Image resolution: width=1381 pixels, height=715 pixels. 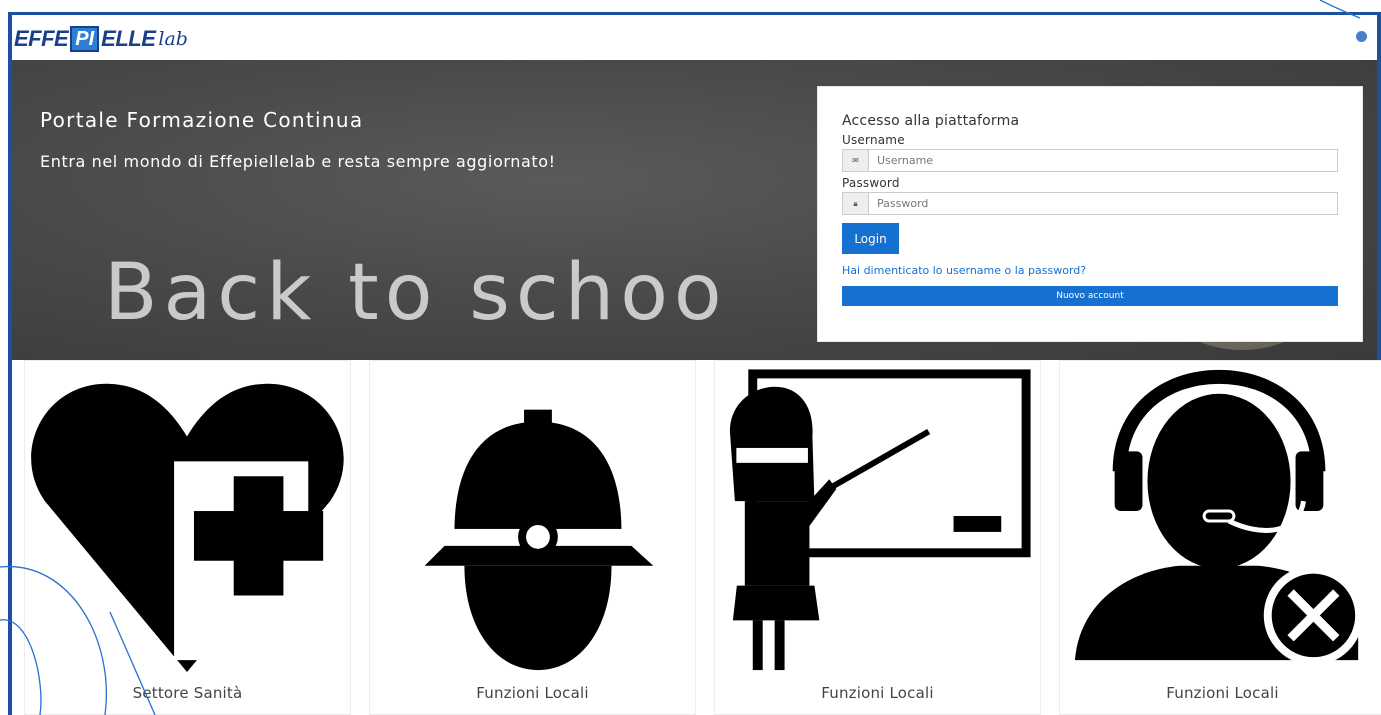 I want to click on logo-pi: PI, so click(x=85, y=39).